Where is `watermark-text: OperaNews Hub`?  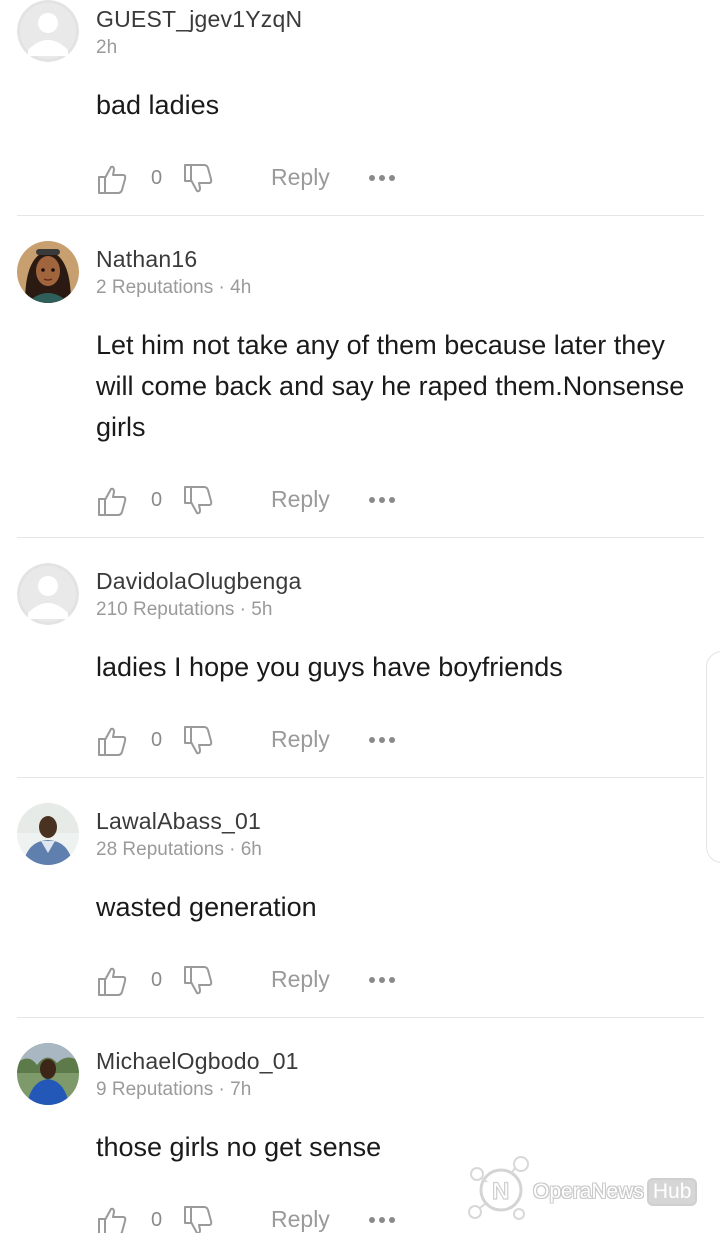 watermark-text: OperaNews Hub is located at coordinates (615, 1192).